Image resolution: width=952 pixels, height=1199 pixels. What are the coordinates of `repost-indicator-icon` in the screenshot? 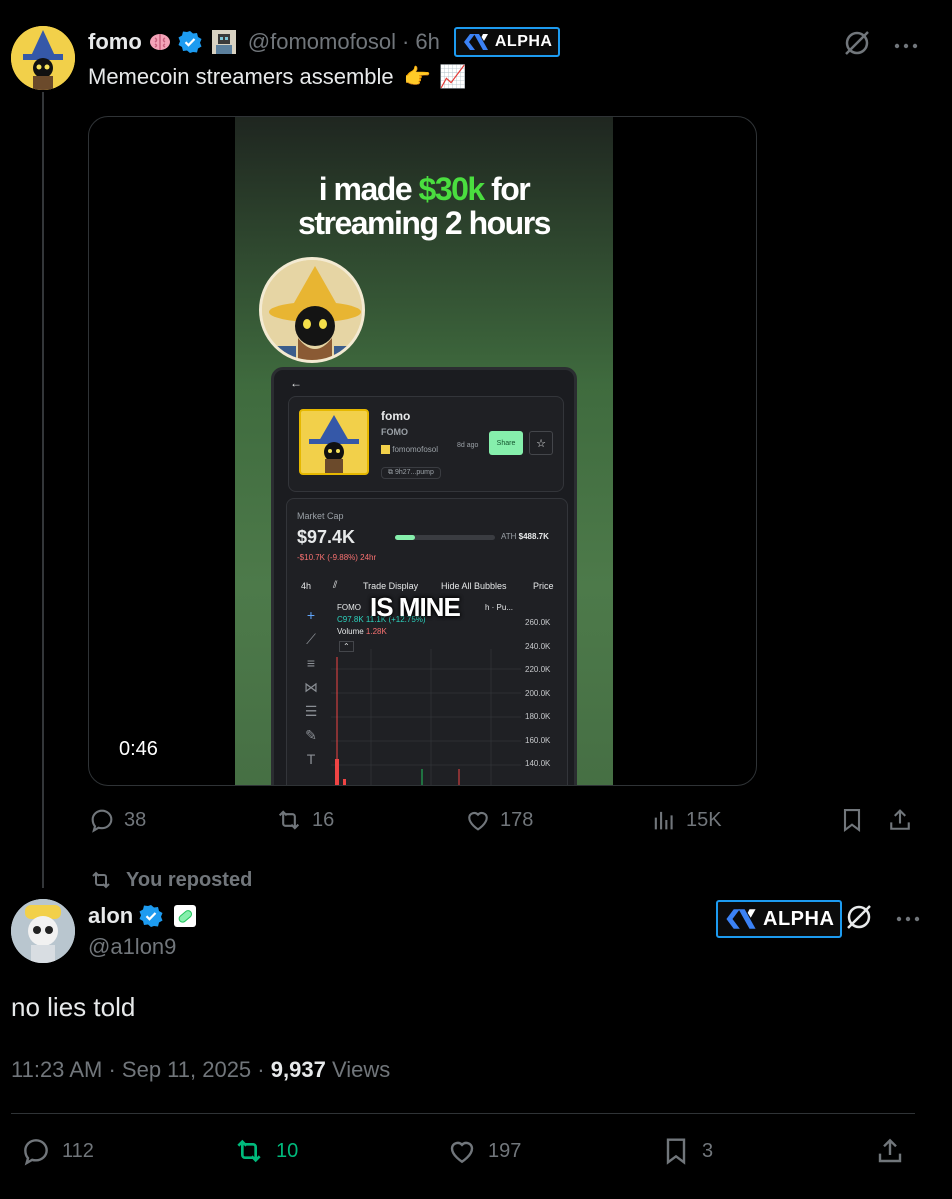 It's located at (101, 880).